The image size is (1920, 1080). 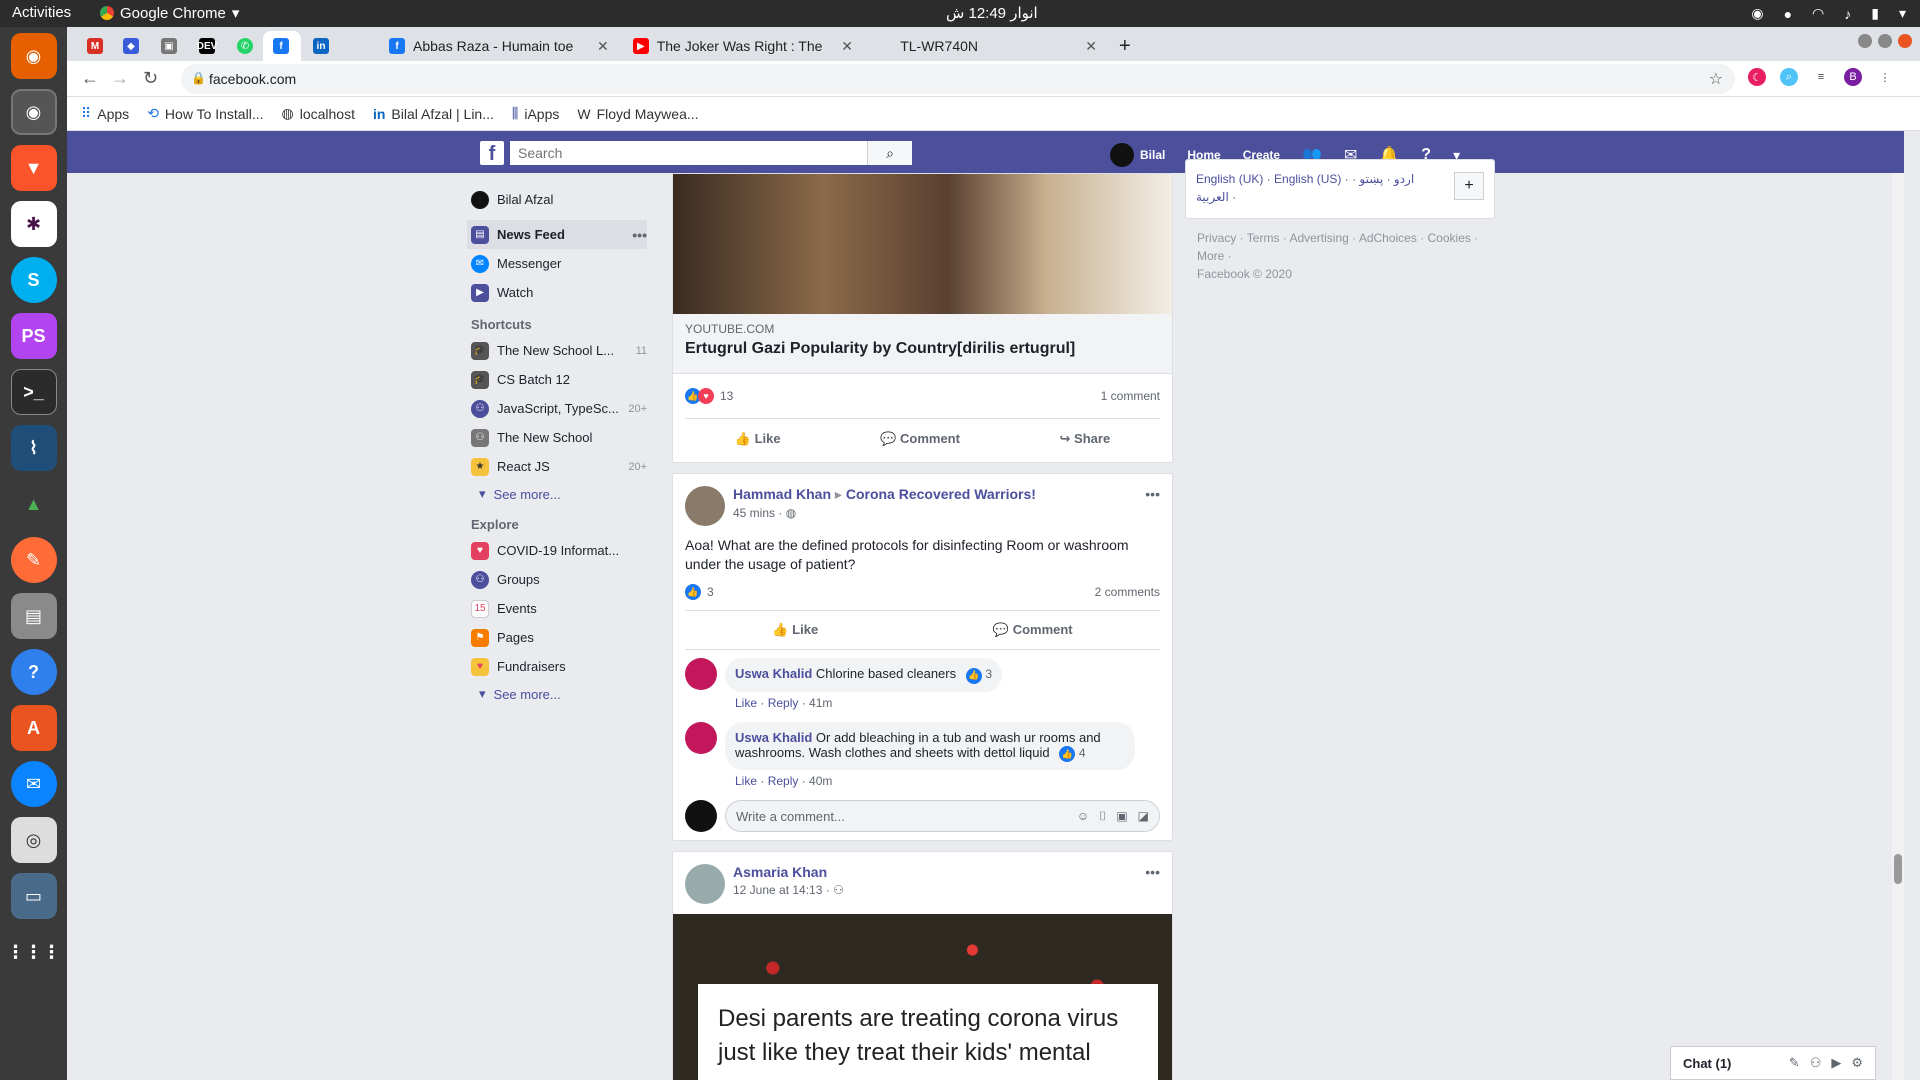 What do you see at coordinates (150, 78) in the screenshot?
I see `reload-button: ↻` at bounding box center [150, 78].